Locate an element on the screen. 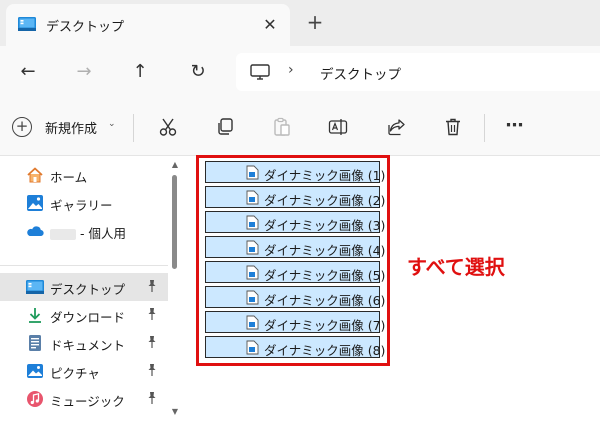 The image size is (600, 423). sidebar-item-downloads: ダウンロード is located at coordinates (84, 315).